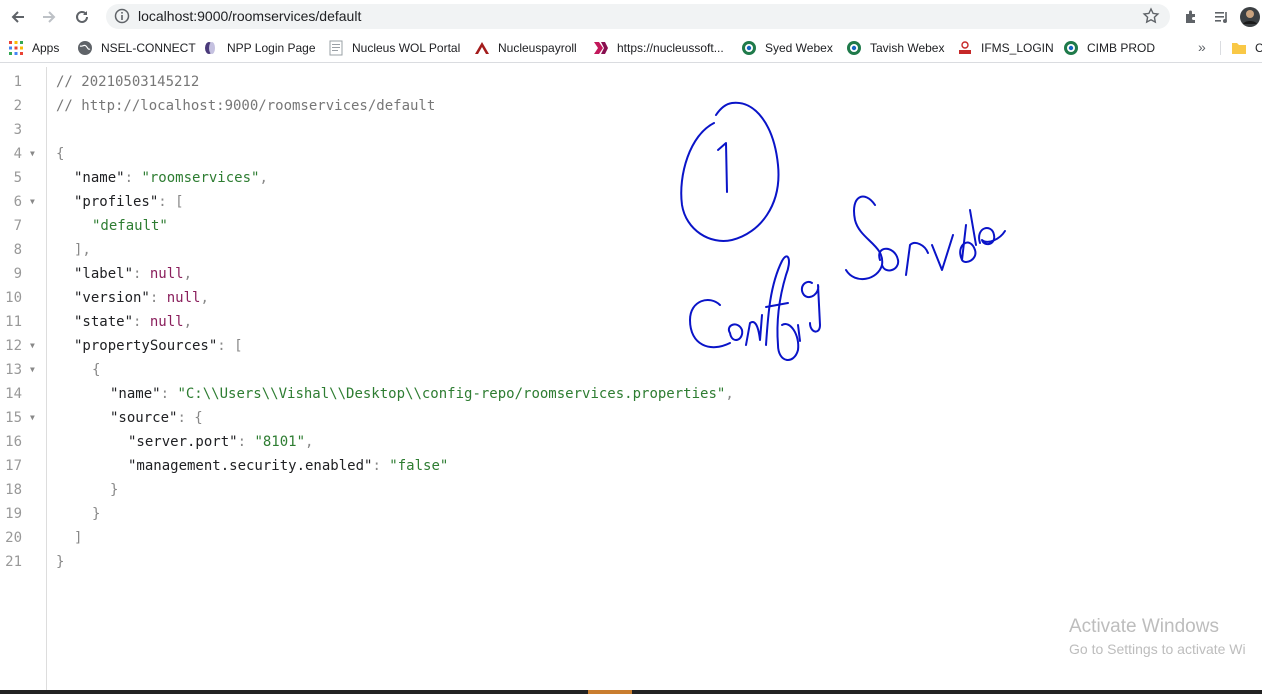 This screenshot has height=694, width=1262. Describe the element at coordinates (82, 17) in the screenshot. I see `reload-icon` at that location.